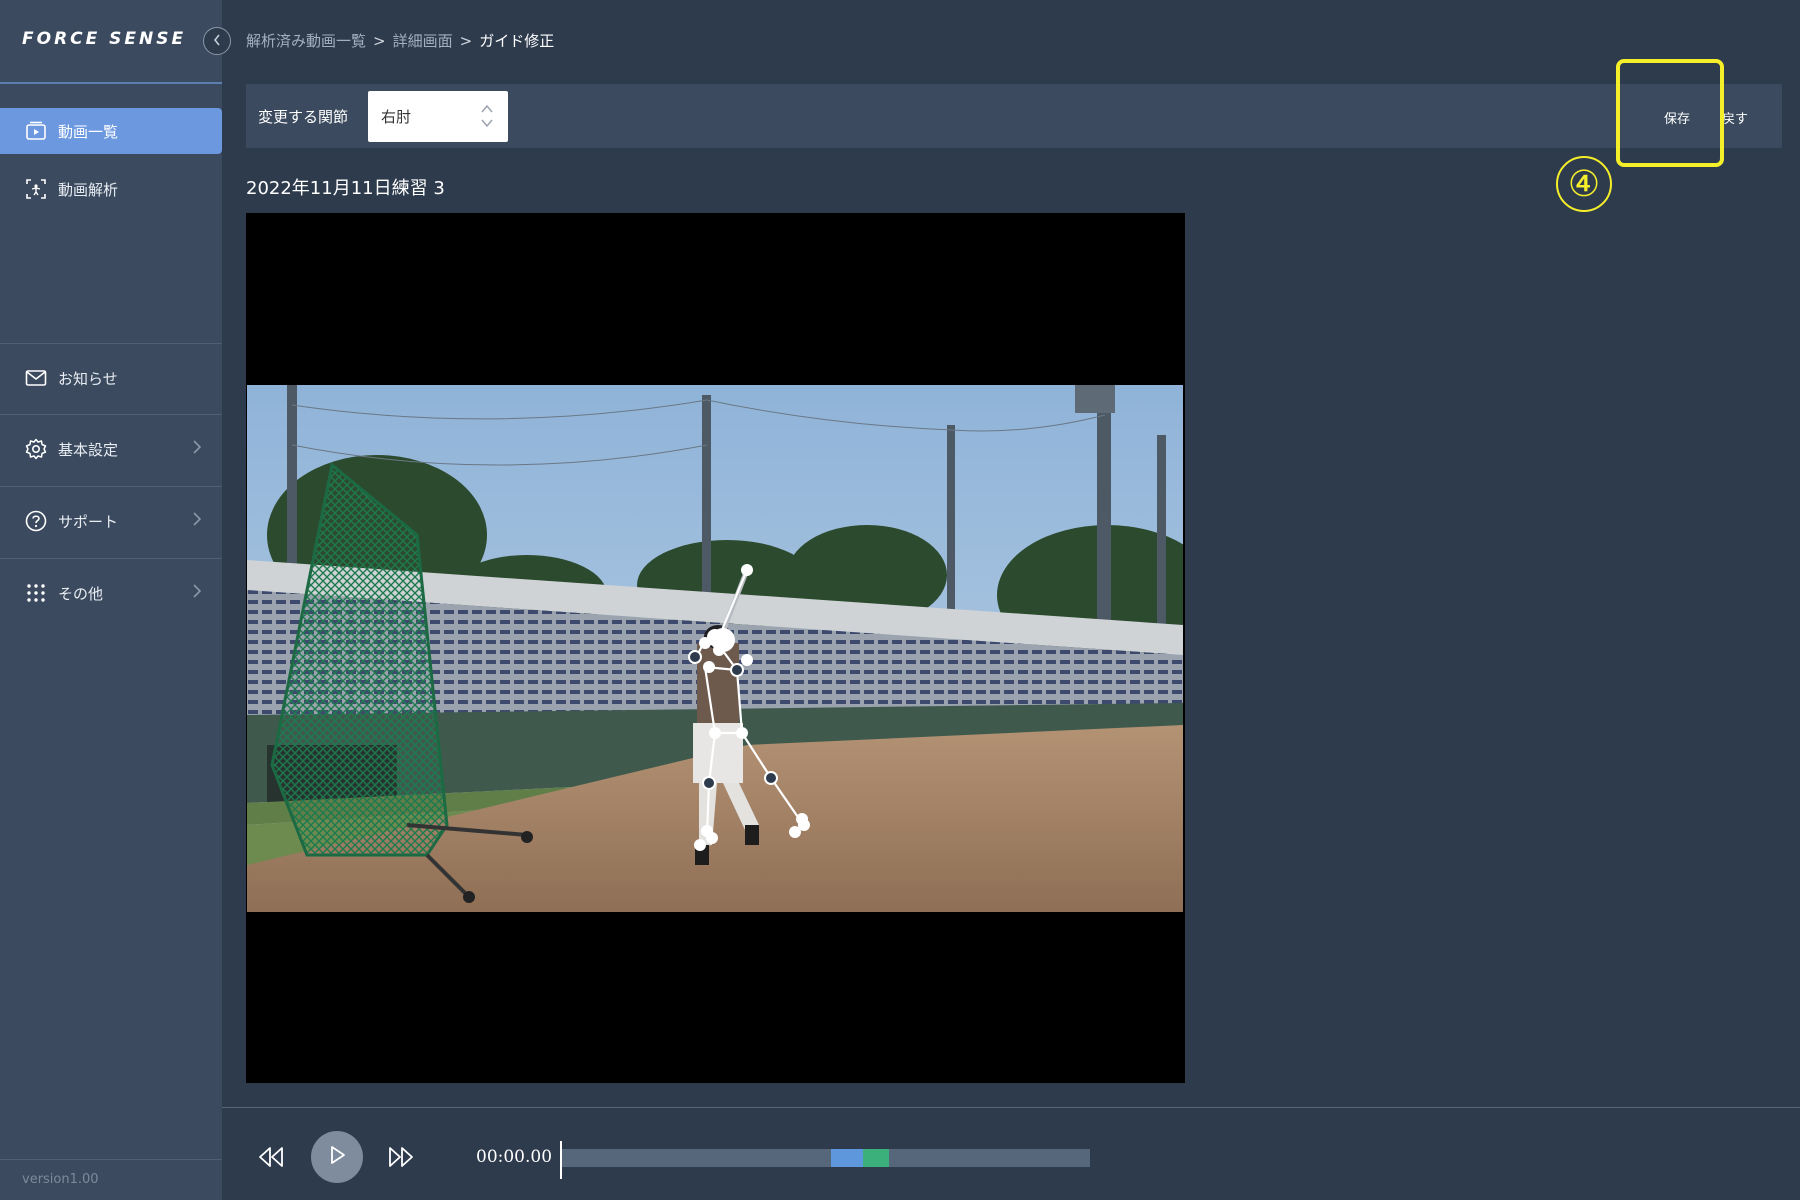 The image size is (1800, 1200). I want to click on sidebar-item-settings: 基本設定, so click(111, 449).